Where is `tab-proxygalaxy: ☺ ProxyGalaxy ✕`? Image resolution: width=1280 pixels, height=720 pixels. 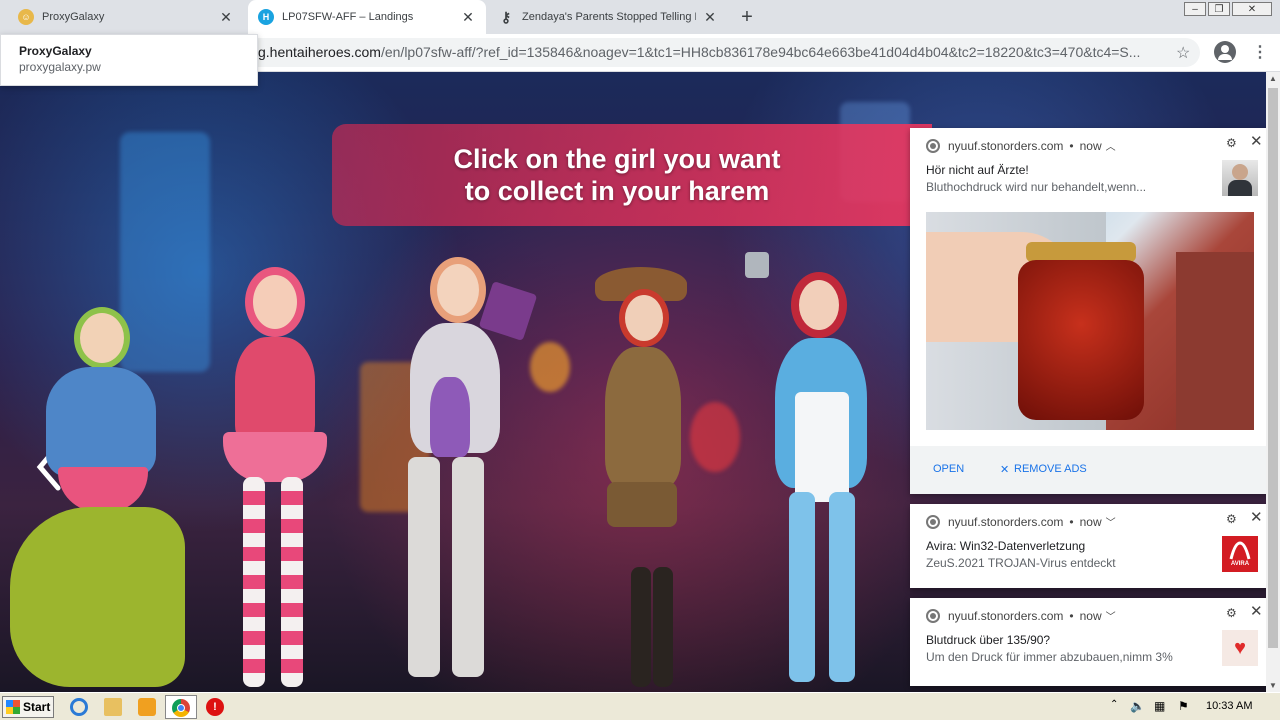
tab-proxygalaxy: ☺ ProxyGalaxy ✕ is located at coordinates (126, 17).